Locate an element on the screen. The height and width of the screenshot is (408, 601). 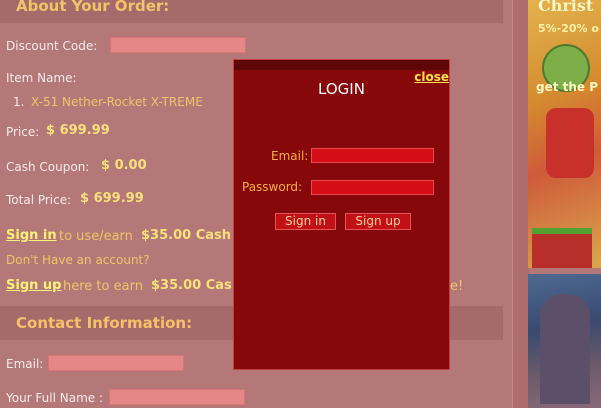
promo-banner-secondary is located at coordinates (564, 341).